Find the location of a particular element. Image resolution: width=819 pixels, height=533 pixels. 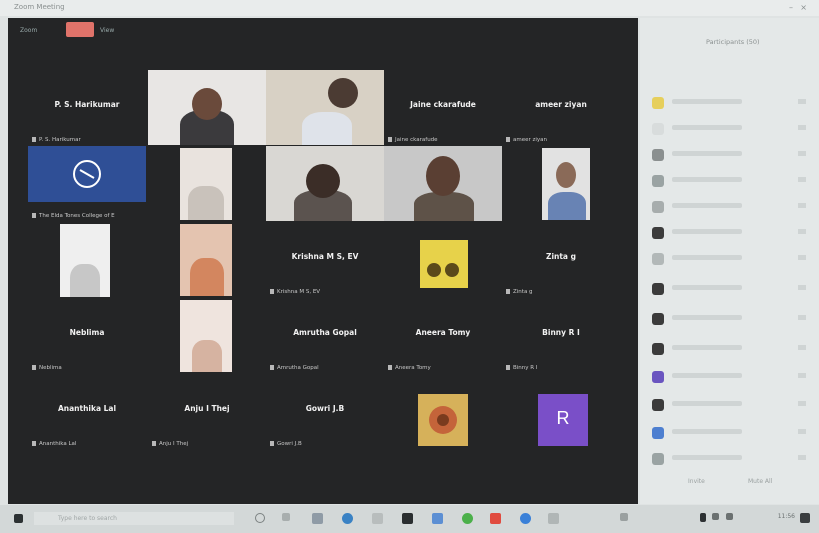

close-icon: × is located at coordinates (803, 7).